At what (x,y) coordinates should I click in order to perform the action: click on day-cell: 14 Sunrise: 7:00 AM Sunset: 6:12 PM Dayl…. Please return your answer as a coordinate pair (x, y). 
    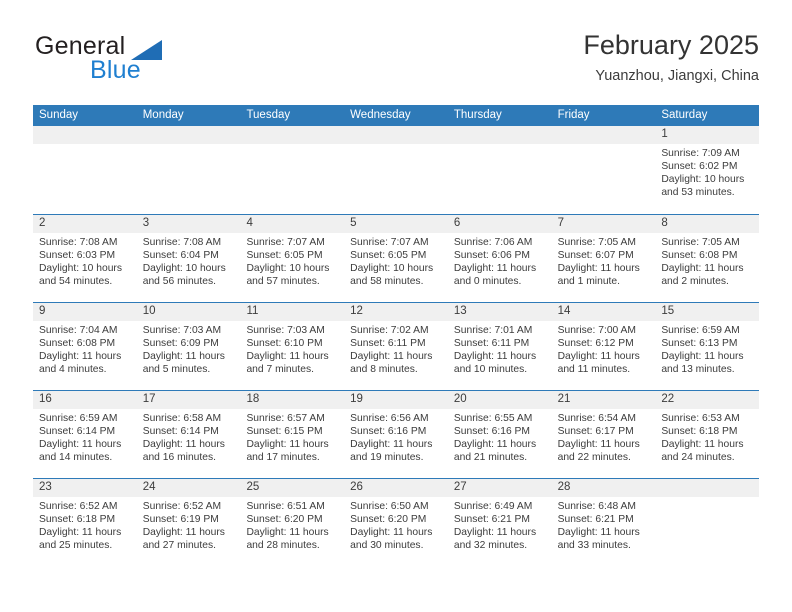
    Looking at the image, I should click on (603, 346).